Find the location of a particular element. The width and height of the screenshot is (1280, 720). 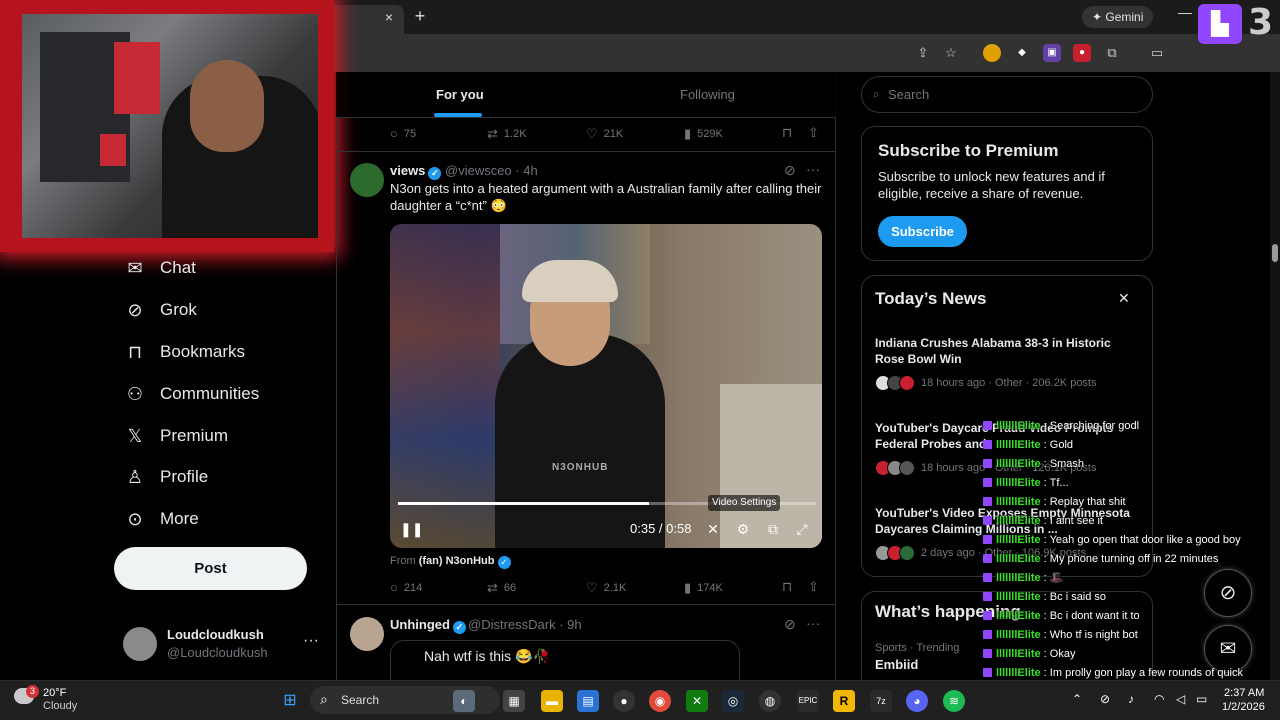

reply-button: ○ 214 is located at coordinates (406, 587).